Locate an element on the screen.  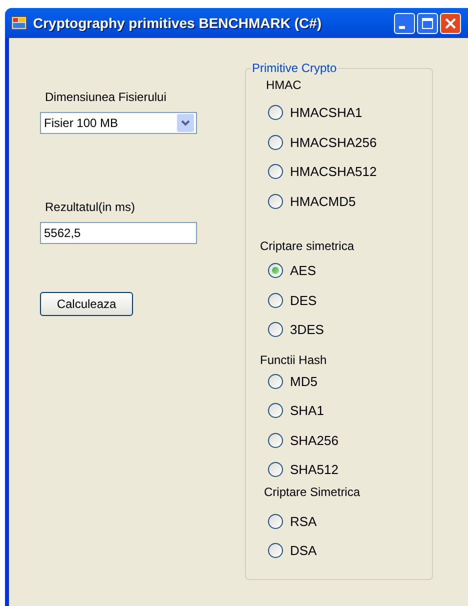
close-button is located at coordinates (450, 23).